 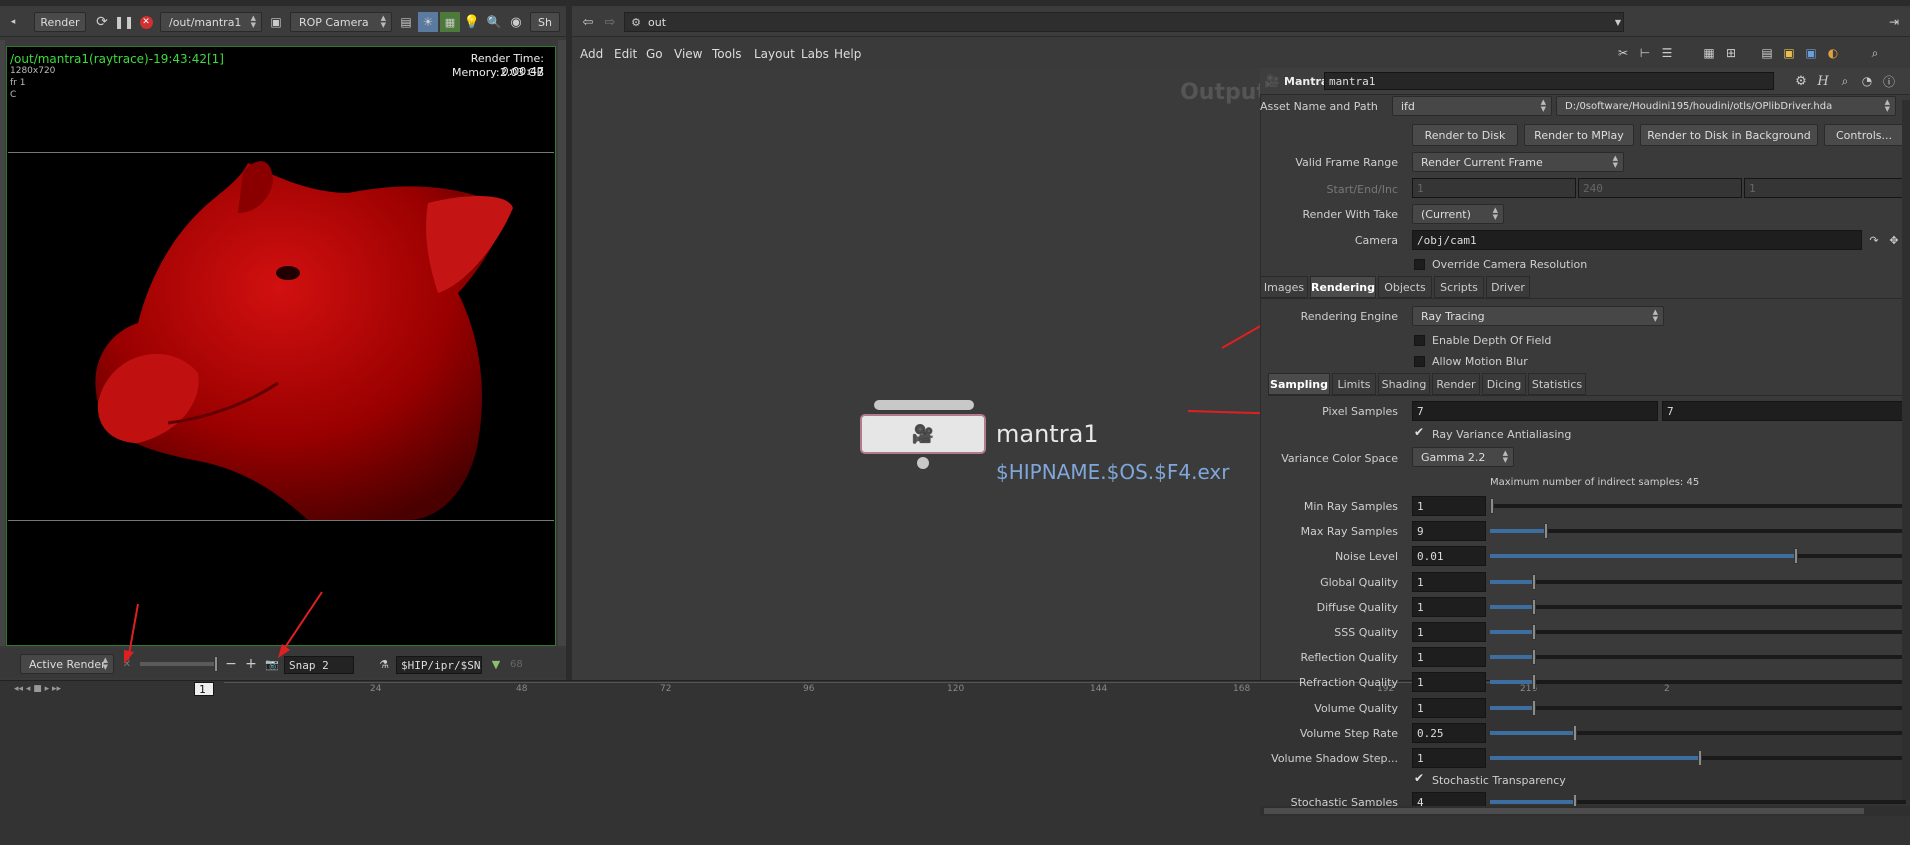 I want to click on volume-step-rate-slider-handle, so click(x=1575, y=733).